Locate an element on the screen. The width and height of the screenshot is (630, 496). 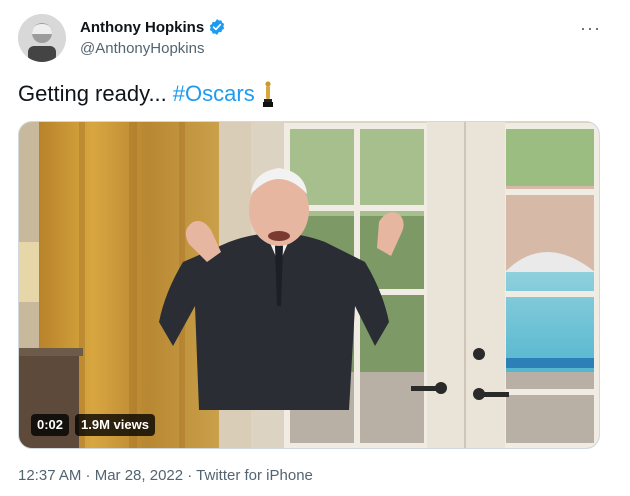
video-views: 1.9M views is located at coordinates (115, 425).